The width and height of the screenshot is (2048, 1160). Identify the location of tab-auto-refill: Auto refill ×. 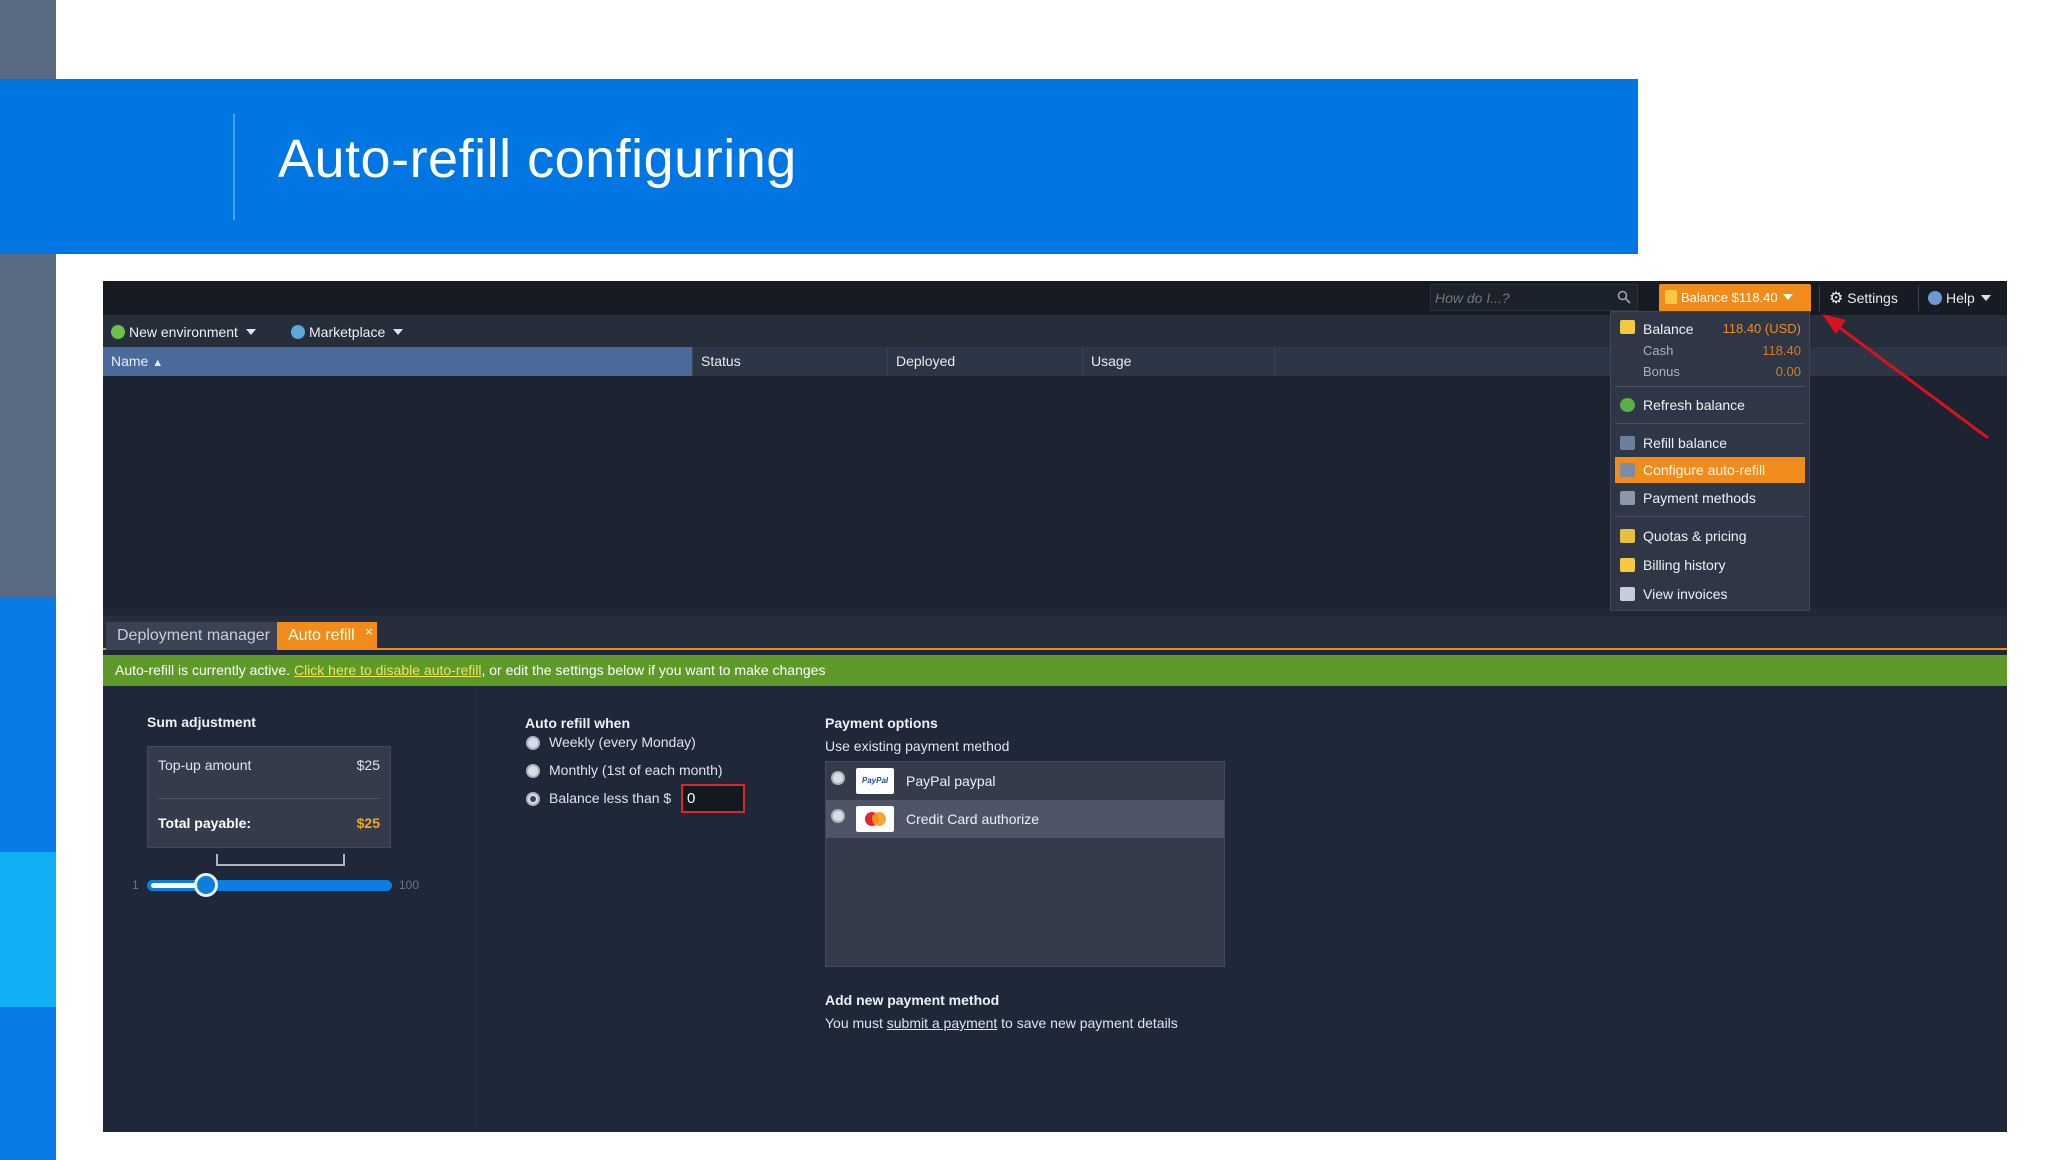
(327, 636).